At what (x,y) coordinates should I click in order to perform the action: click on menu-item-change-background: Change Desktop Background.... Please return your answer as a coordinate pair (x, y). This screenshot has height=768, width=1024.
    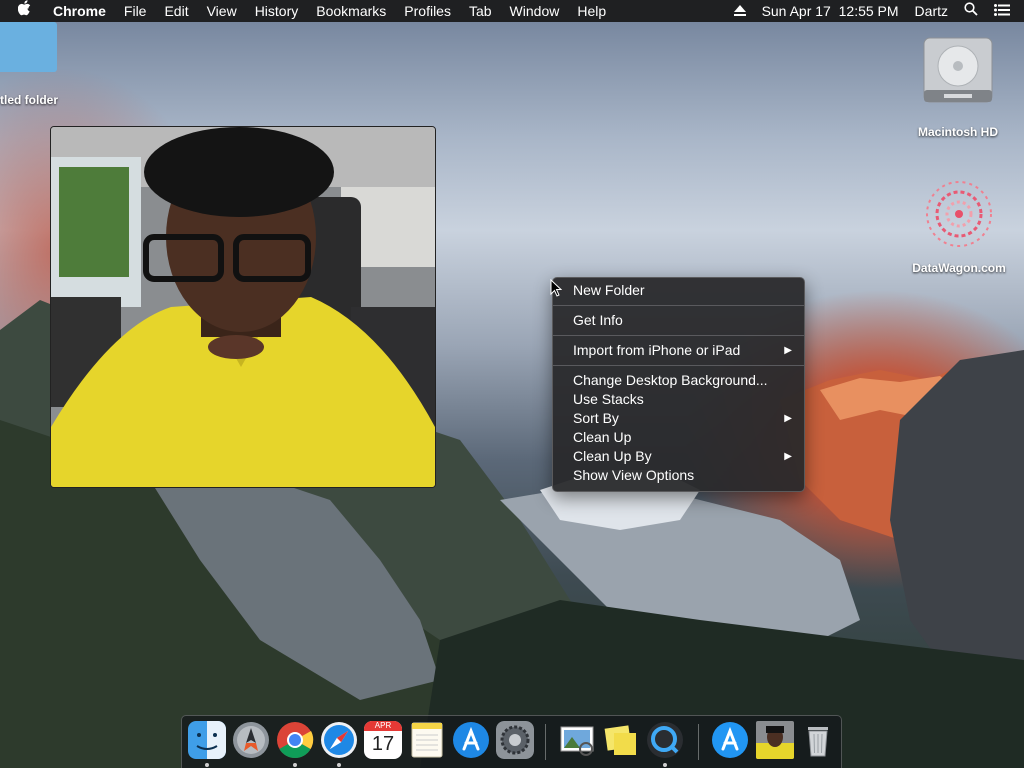
    Looking at the image, I should click on (678, 380).